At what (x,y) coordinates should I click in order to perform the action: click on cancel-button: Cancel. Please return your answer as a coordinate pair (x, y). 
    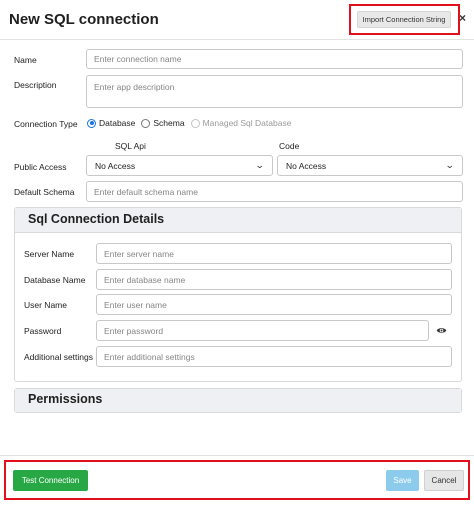
    Looking at the image, I should click on (444, 480).